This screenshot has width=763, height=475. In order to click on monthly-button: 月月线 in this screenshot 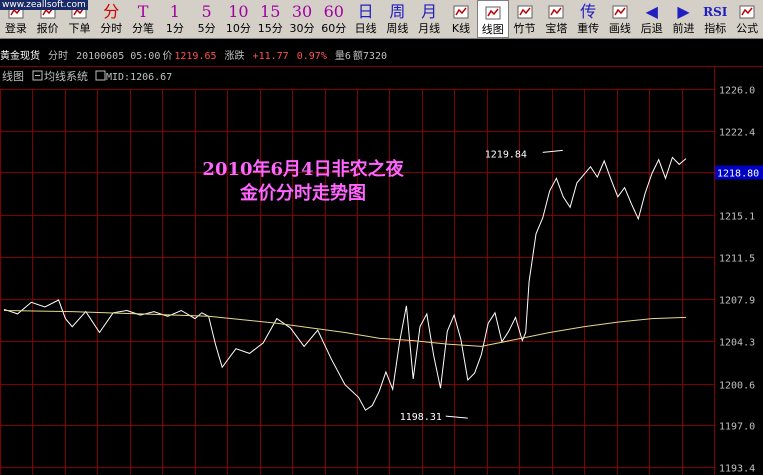, I will do `click(429, 19)`.